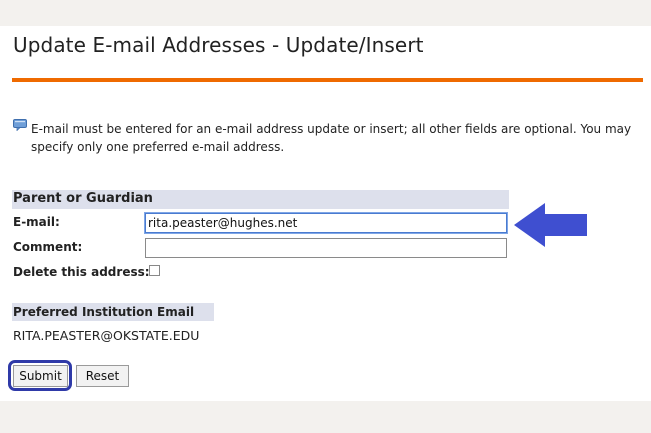  What do you see at coordinates (36, 222) in the screenshot?
I see `email-label: E-mail:` at bounding box center [36, 222].